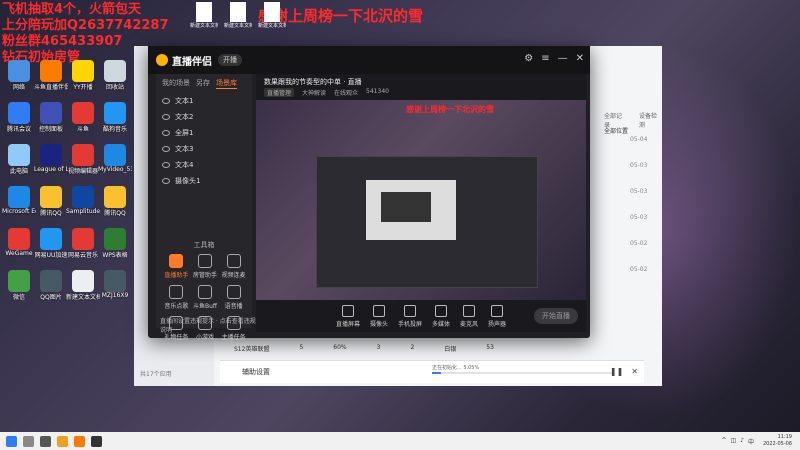 This screenshot has height=450, width=800. What do you see at coordinates (733, 441) in the screenshot?
I see `network-icon: ◫` at bounding box center [733, 441].